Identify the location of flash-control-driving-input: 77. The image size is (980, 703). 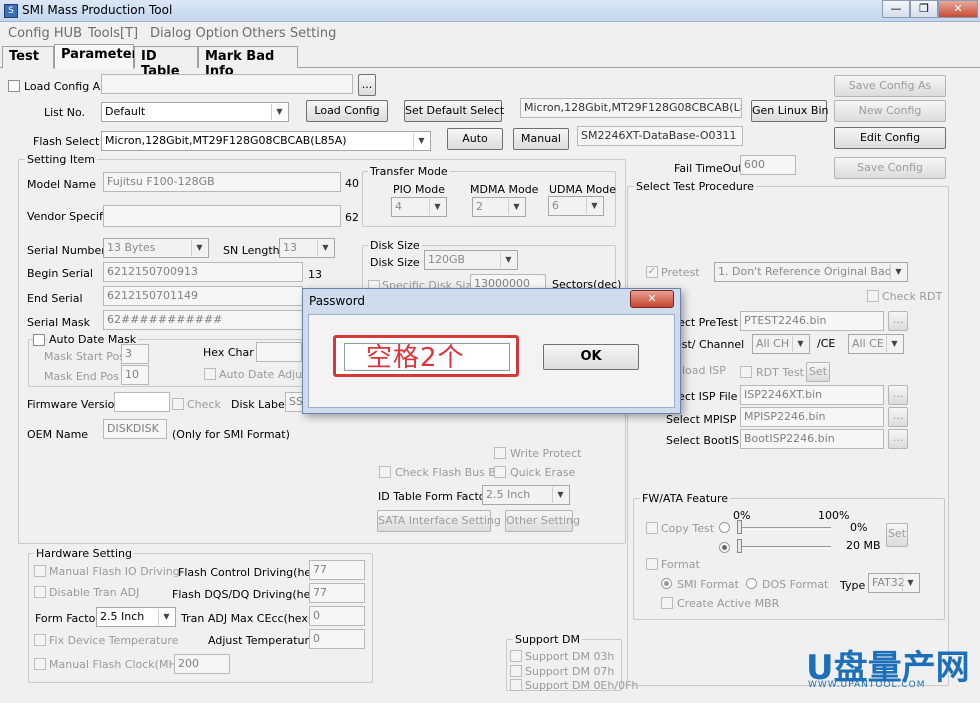
(337, 570).